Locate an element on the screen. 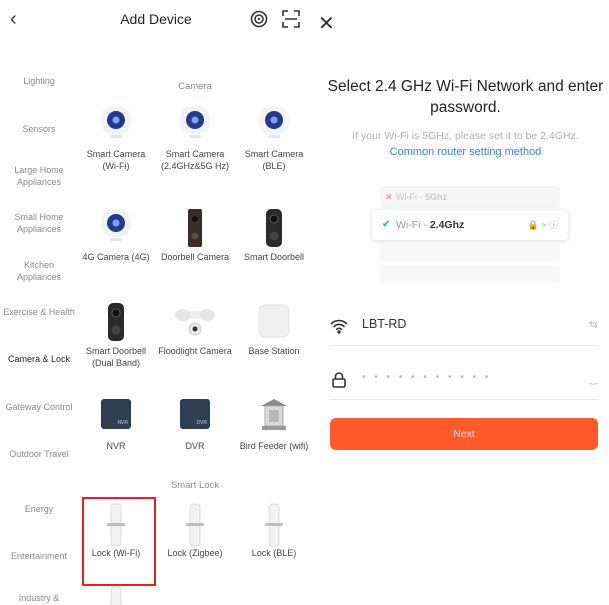 This screenshot has height=605, width=609. category-small-home-appliances: Small Home Appliances is located at coordinates (39, 223).